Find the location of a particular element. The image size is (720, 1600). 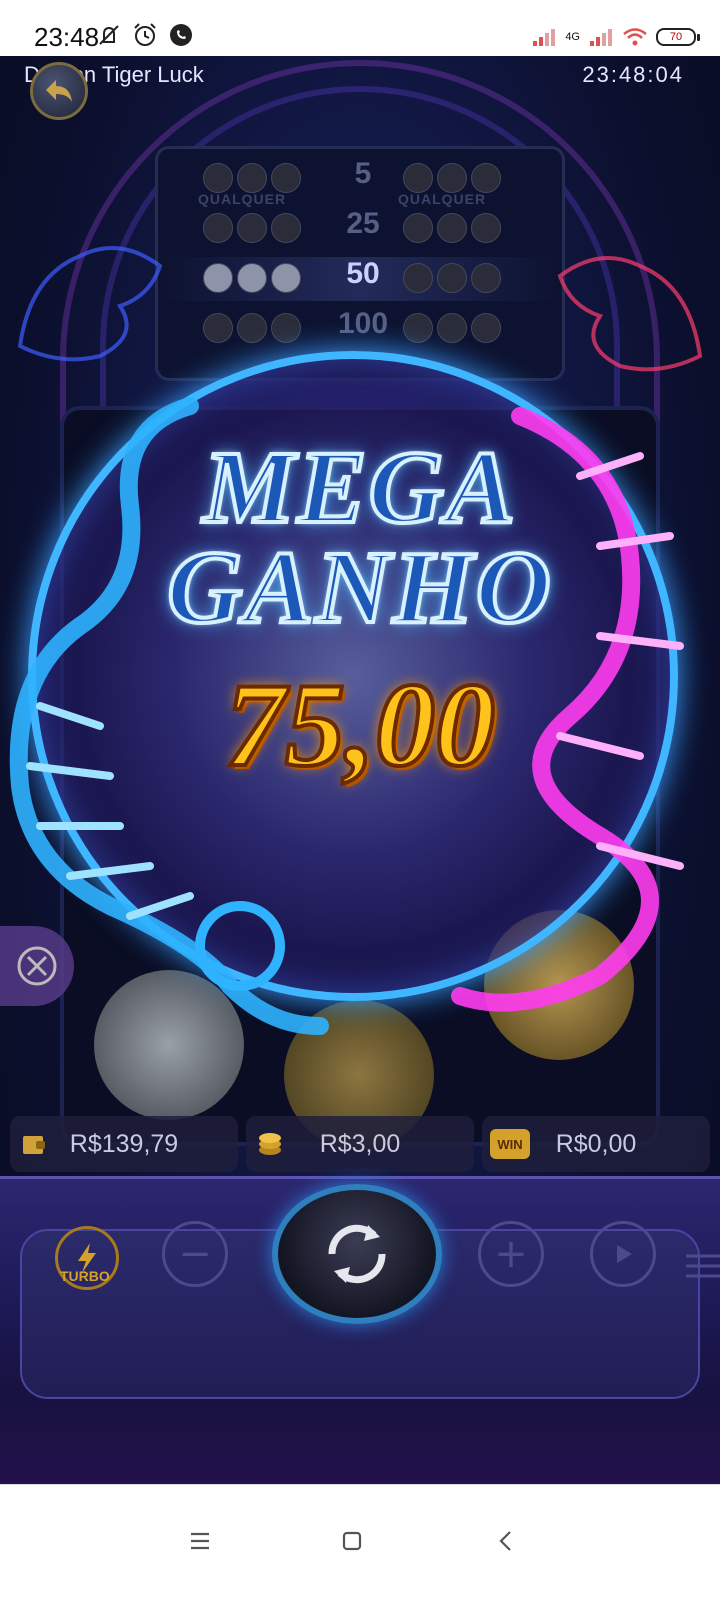

battery-level: 70 is located at coordinates (676, 37).